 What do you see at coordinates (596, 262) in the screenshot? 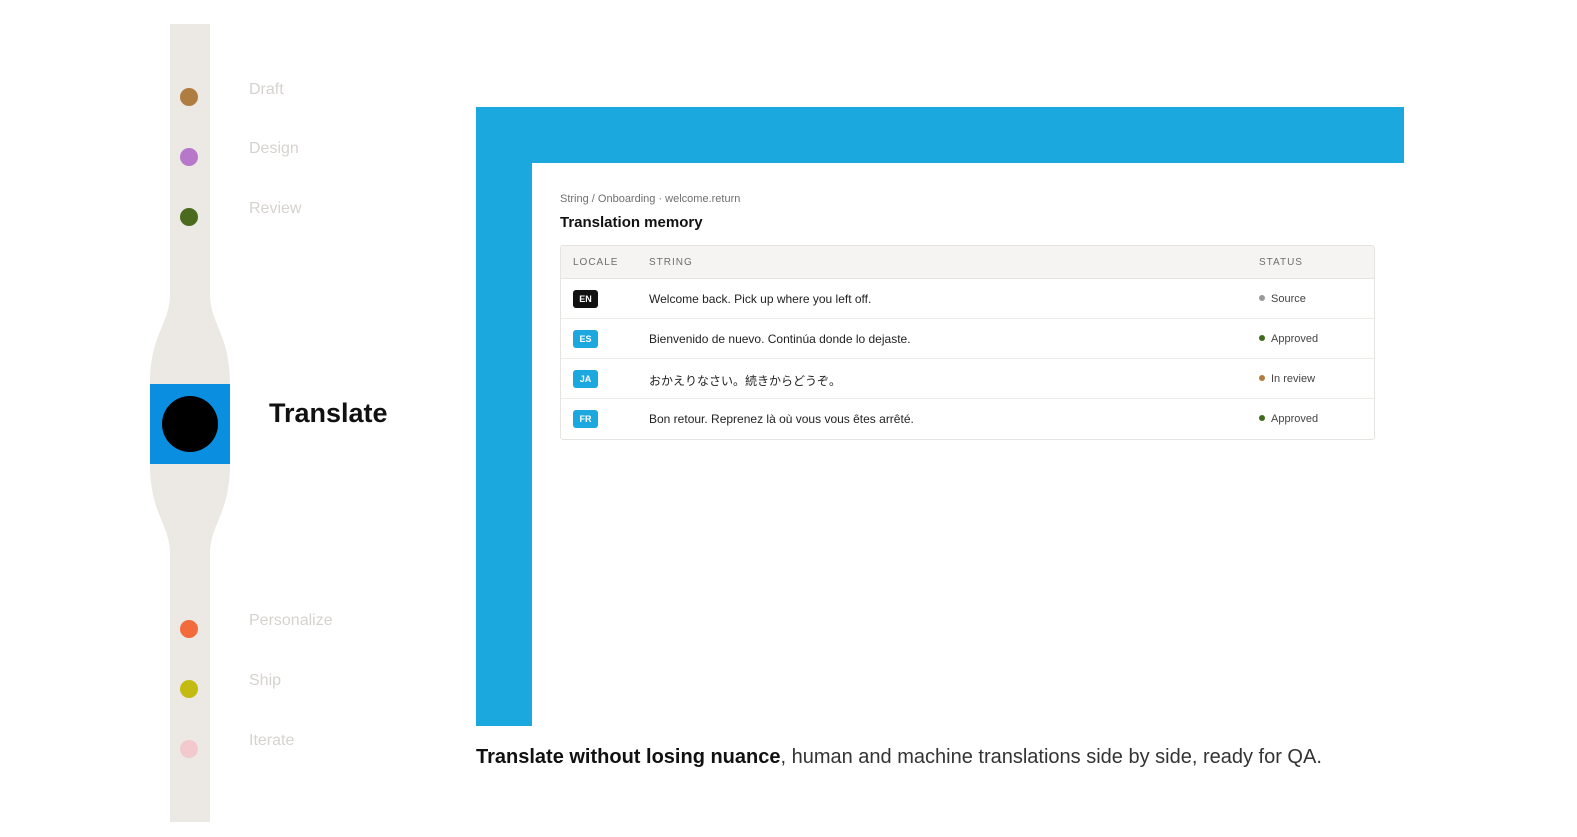
I see `column-header-locale: LOCALE` at bounding box center [596, 262].